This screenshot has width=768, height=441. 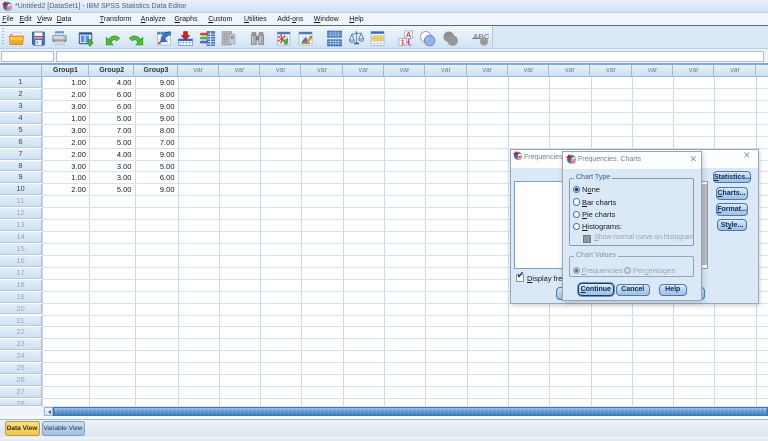 What do you see at coordinates (402, 43) in the screenshot?
I see `svg-text: 1` at bounding box center [402, 43].